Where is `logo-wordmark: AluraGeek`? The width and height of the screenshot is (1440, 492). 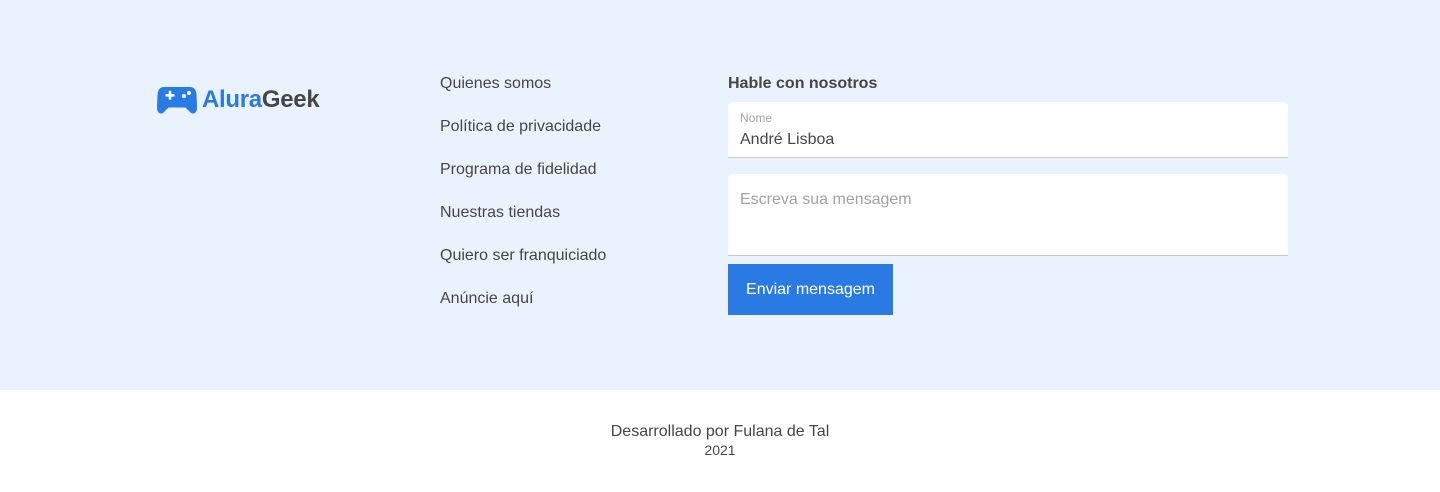
logo-wordmark: AluraGeek is located at coordinates (261, 100).